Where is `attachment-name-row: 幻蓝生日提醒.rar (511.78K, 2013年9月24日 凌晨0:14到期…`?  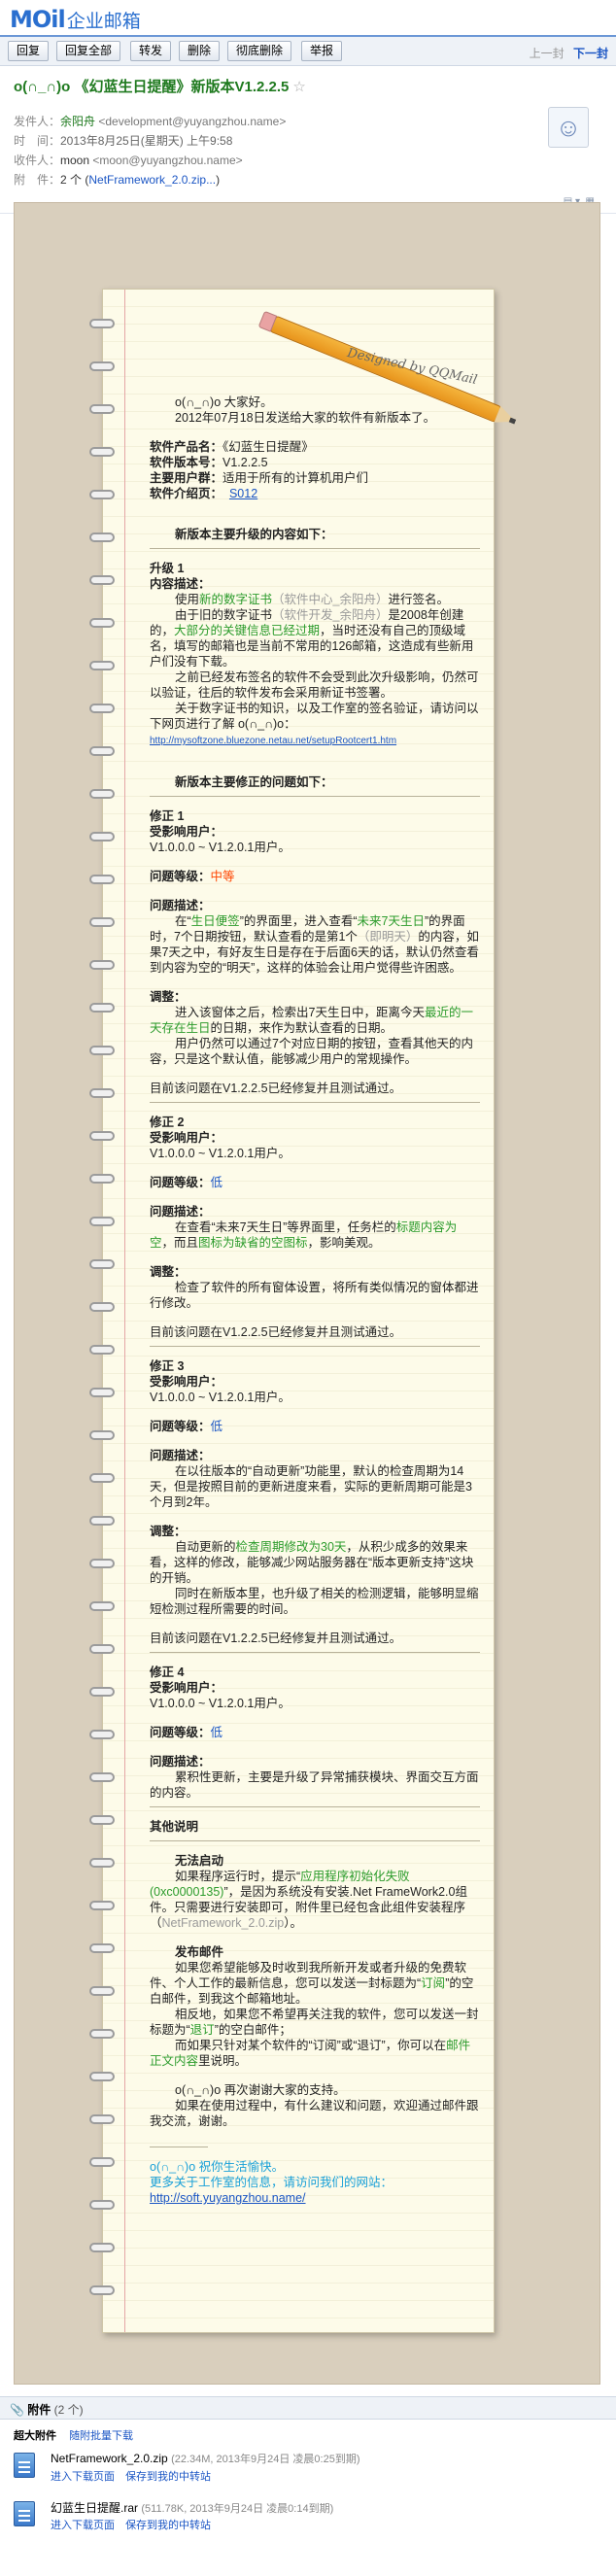 attachment-name-row: 幻蓝生日提醒.rar (511.78K, 2013年9月24日 凌晨0:14到期… is located at coordinates (192, 2507).